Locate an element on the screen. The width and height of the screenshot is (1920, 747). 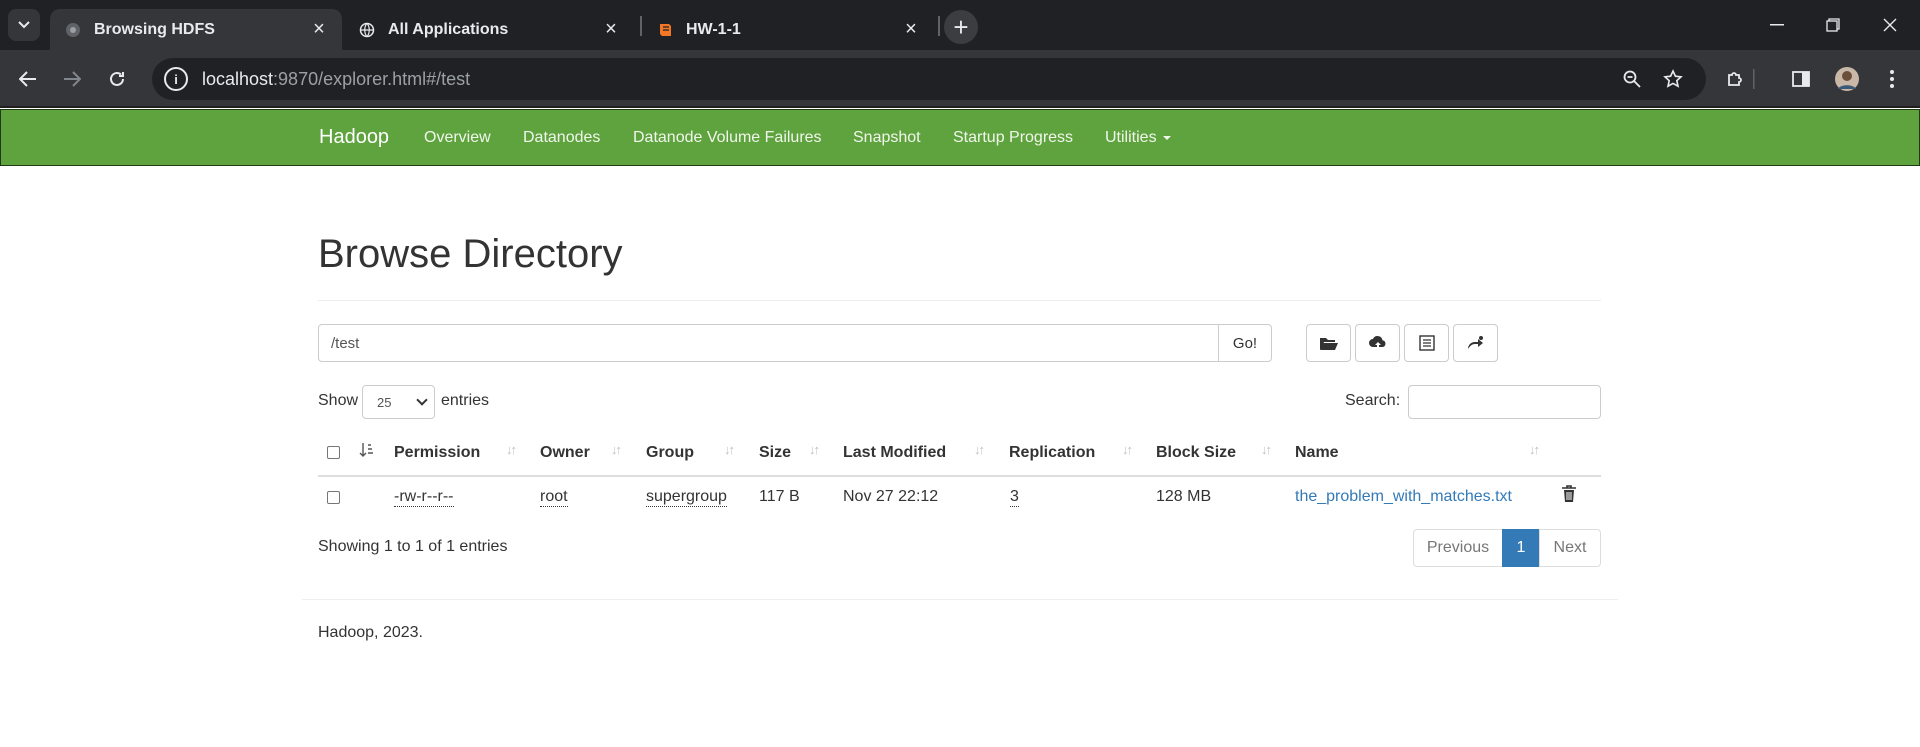
upload-files-button is located at coordinates (1377, 343).